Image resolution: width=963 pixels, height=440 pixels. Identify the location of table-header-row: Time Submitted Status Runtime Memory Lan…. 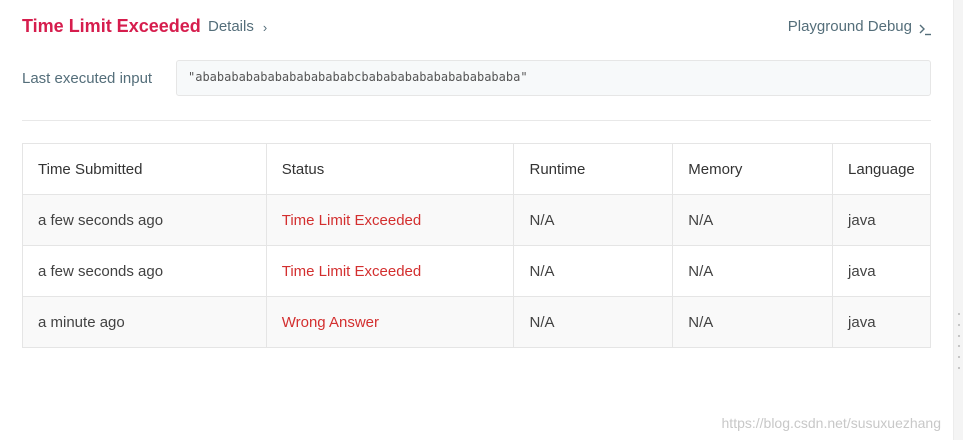
(476, 169).